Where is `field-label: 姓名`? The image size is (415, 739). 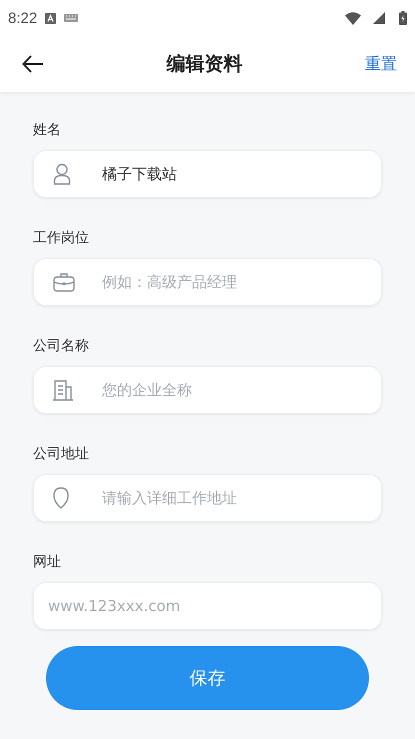 field-label: 姓名 is located at coordinates (47, 130).